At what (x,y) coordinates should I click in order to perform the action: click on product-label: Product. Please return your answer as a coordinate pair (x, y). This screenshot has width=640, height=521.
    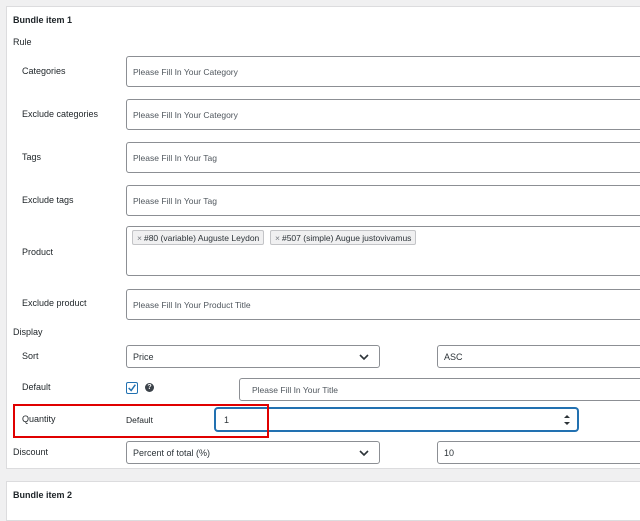
    Looking at the image, I should click on (38, 252).